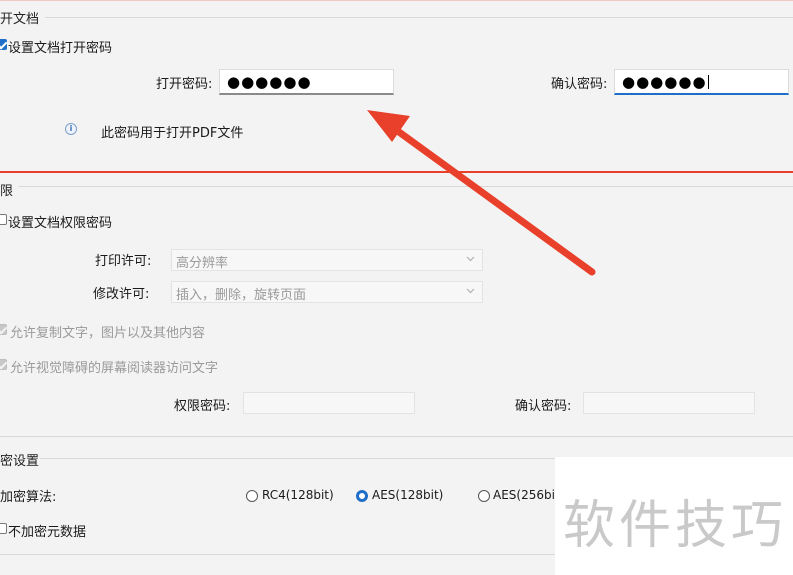 The image size is (793, 575). I want to click on annotation-arrow, so click(481, 193).